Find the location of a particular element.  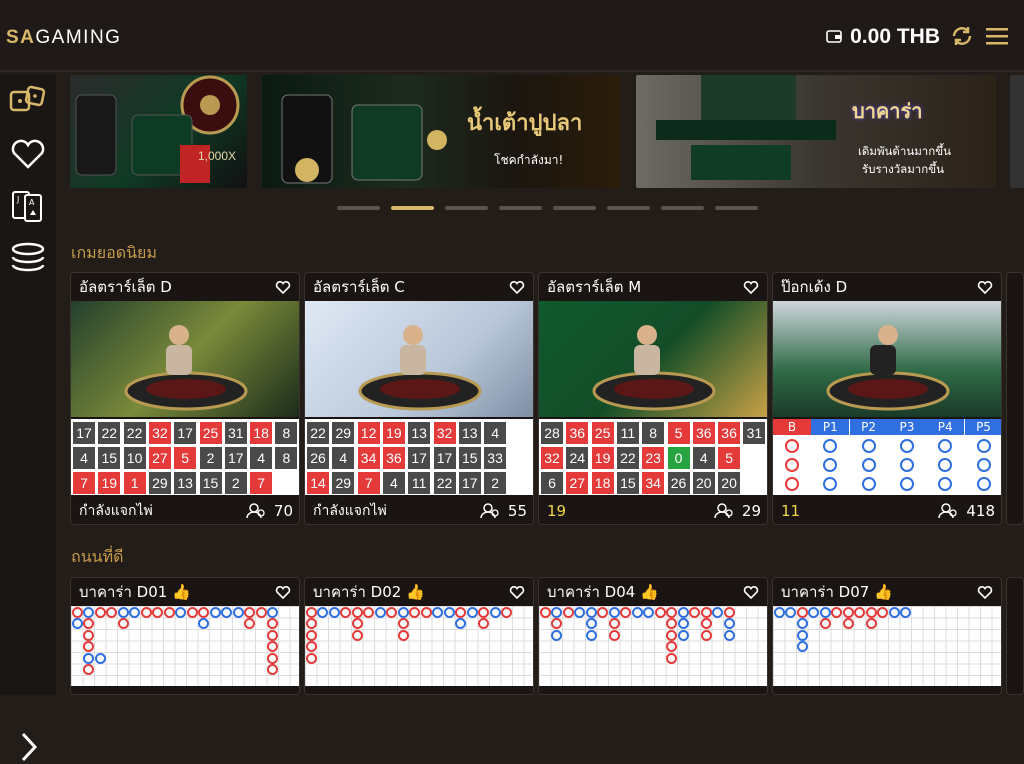

dealer-table-art is located at coordinates (186, 368).